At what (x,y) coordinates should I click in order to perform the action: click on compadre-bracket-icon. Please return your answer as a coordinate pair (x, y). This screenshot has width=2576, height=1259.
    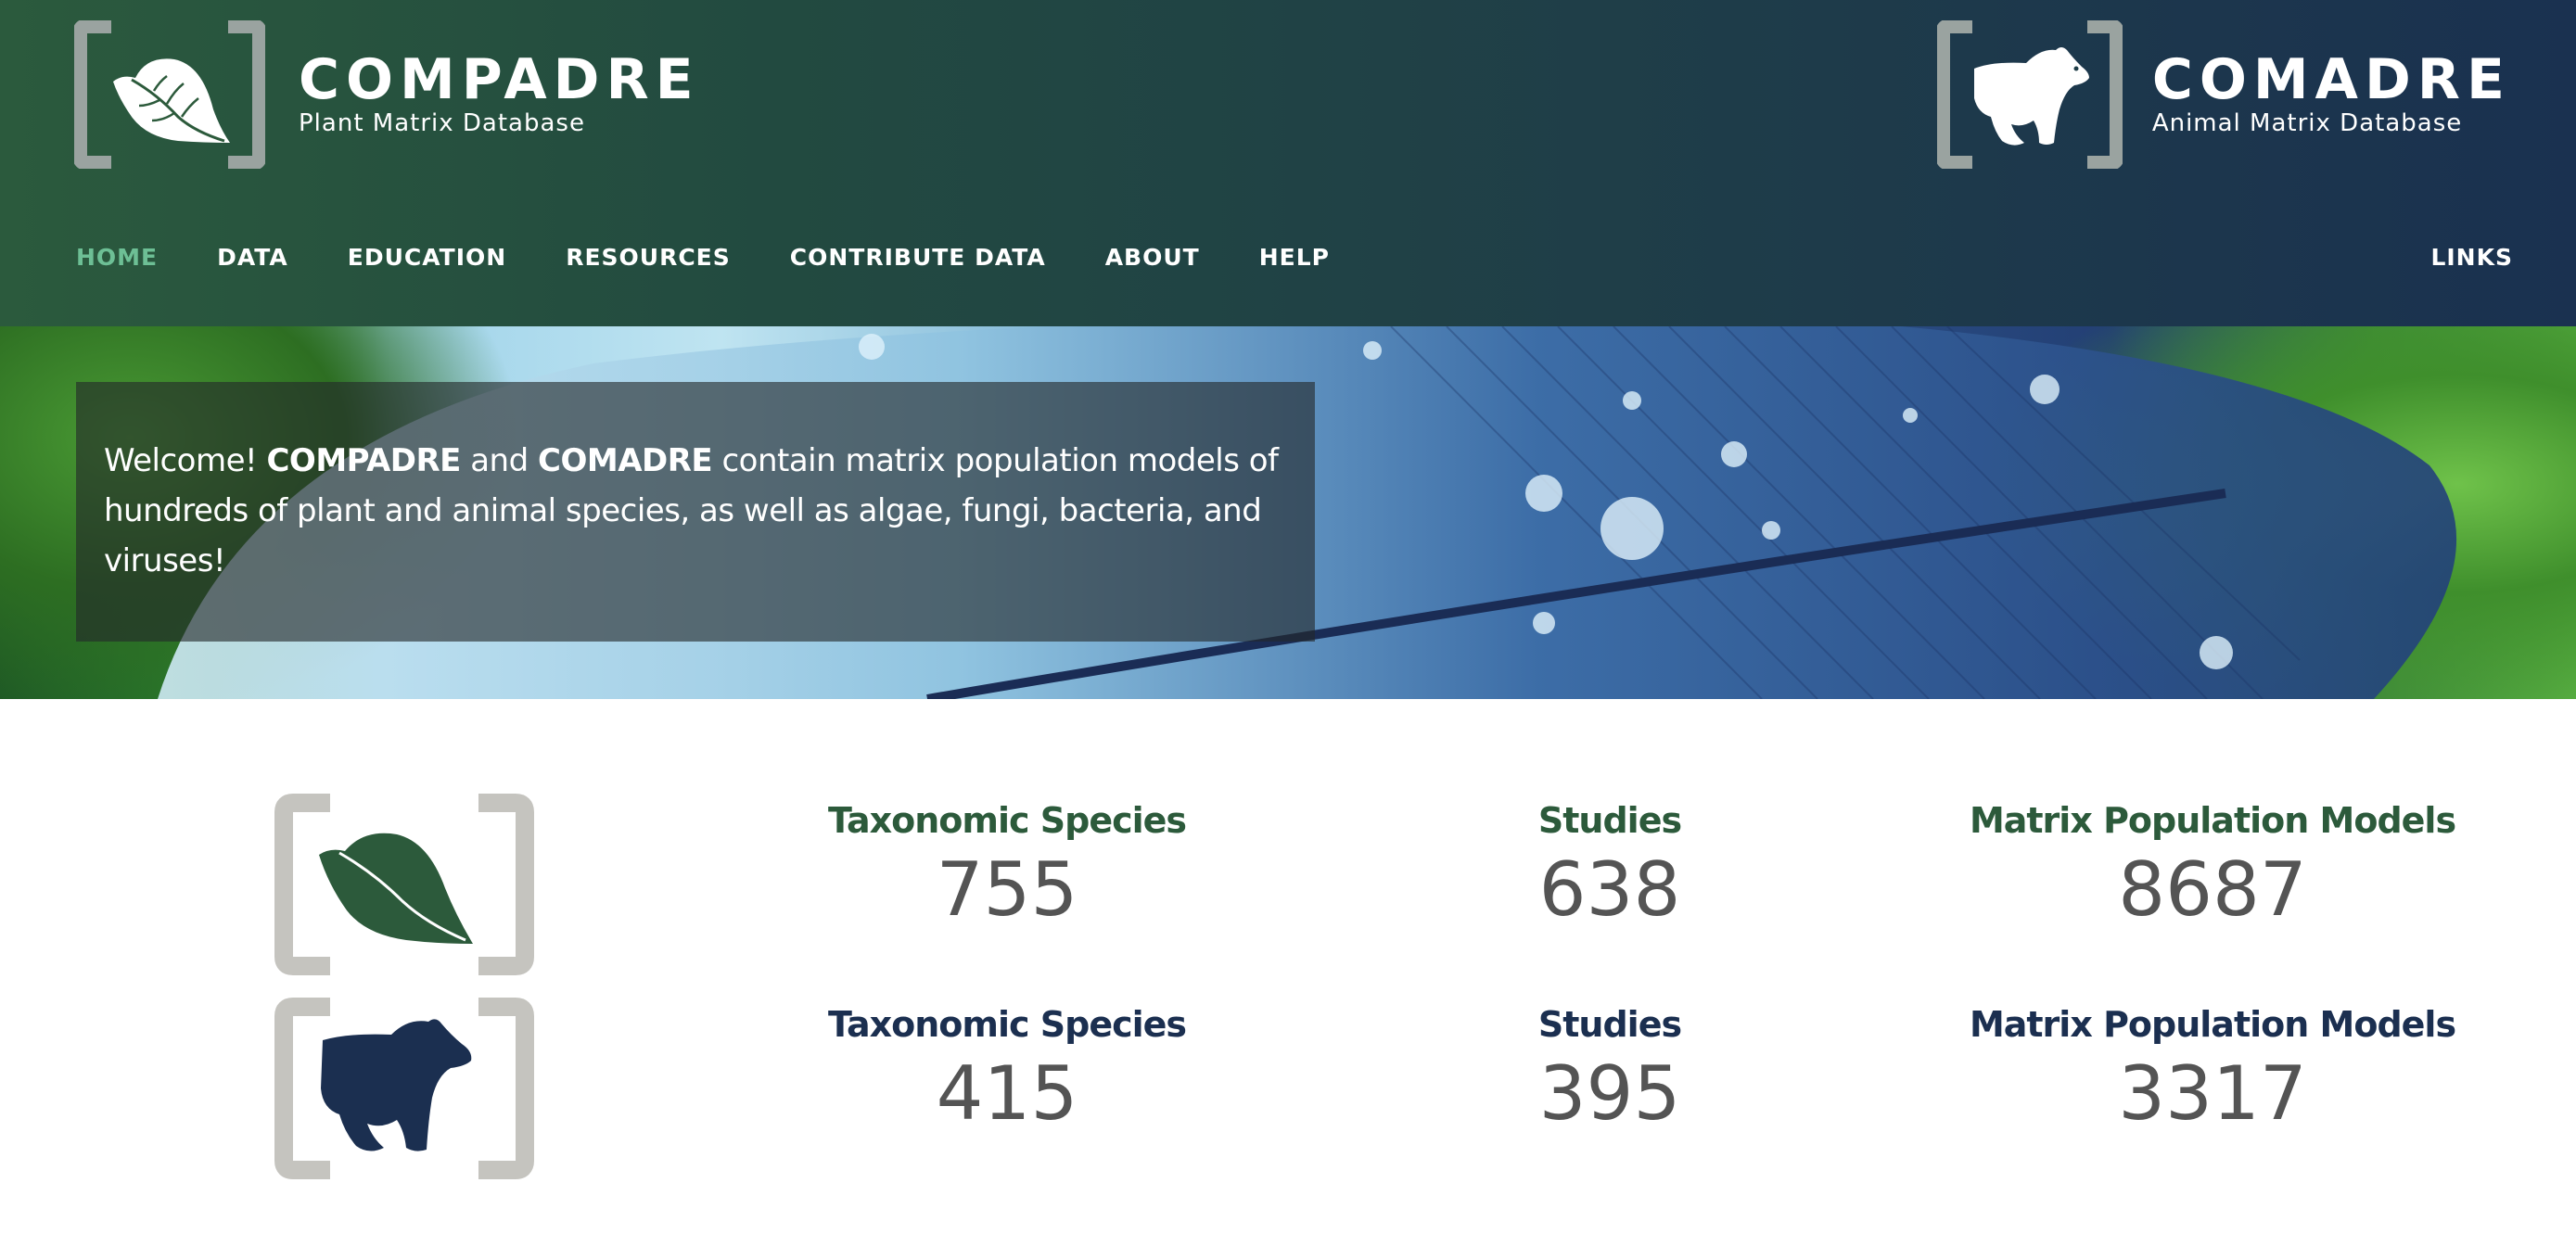
    Looking at the image, I should click on (170, 94).